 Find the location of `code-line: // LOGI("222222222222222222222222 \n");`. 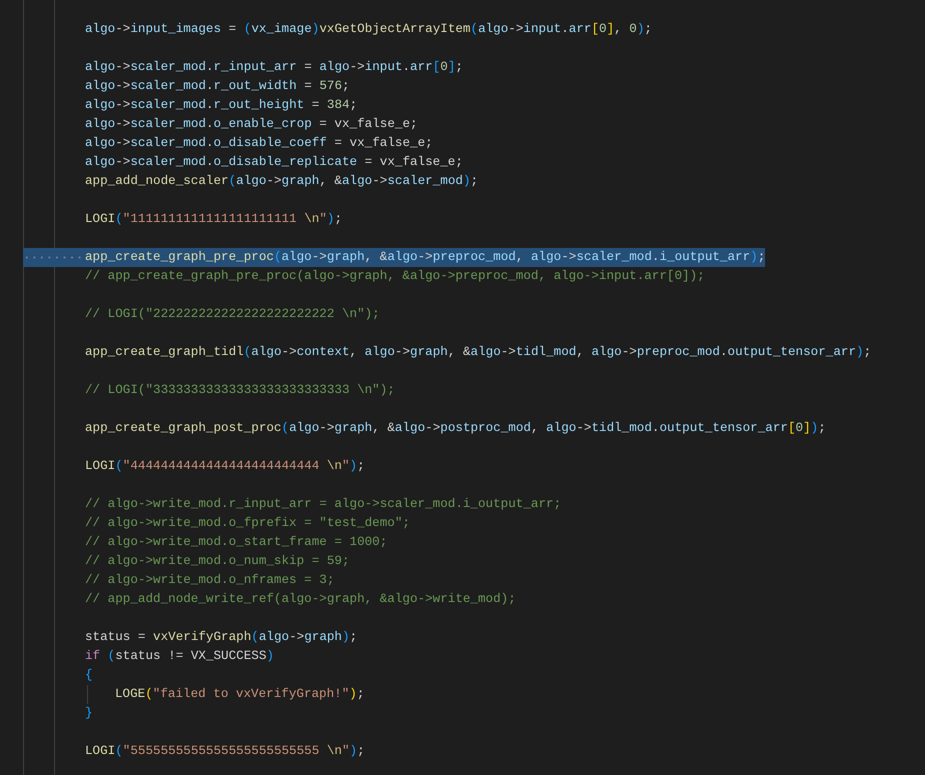

code-line: // LOGI("222222222222222222222222 \n"); is located at coordinates (232, 314).